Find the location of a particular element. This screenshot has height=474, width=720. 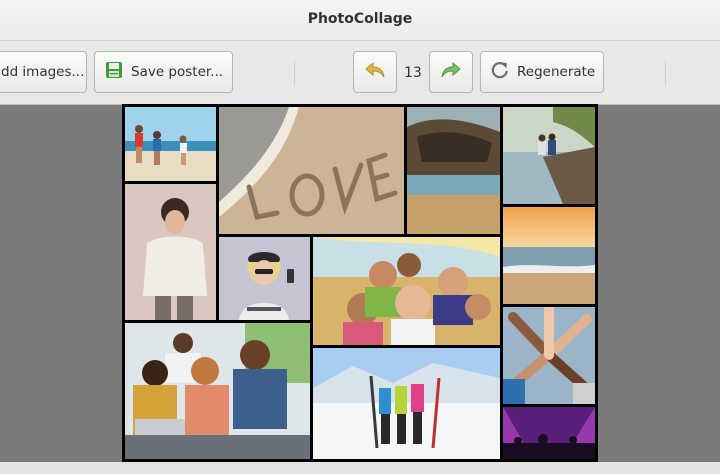

history-count: 13 is located at coordinates (413, 73).